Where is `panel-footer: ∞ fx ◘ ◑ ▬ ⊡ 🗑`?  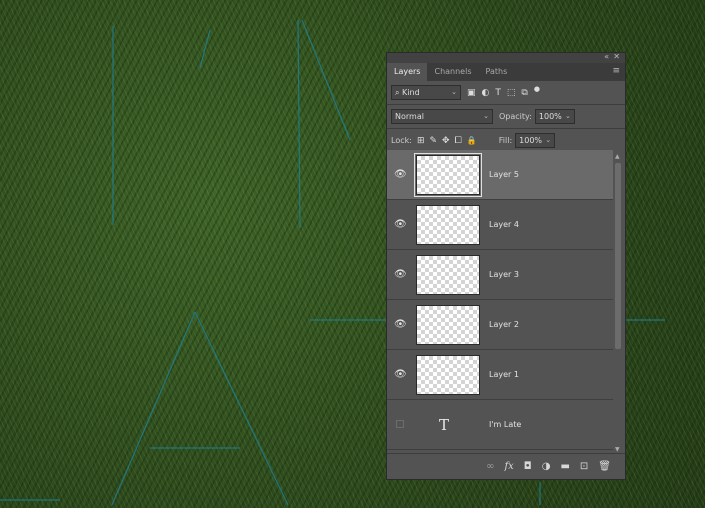 panel-footer: ∞ fx ◘ ◑ ▬ ⊡ 🗑 is located at coordinates (506, 466).